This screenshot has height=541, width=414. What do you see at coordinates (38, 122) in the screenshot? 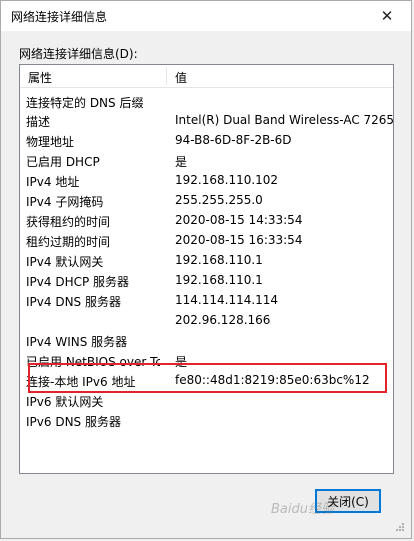
I see `row-property: 描述` at bounding box center [38, 122].